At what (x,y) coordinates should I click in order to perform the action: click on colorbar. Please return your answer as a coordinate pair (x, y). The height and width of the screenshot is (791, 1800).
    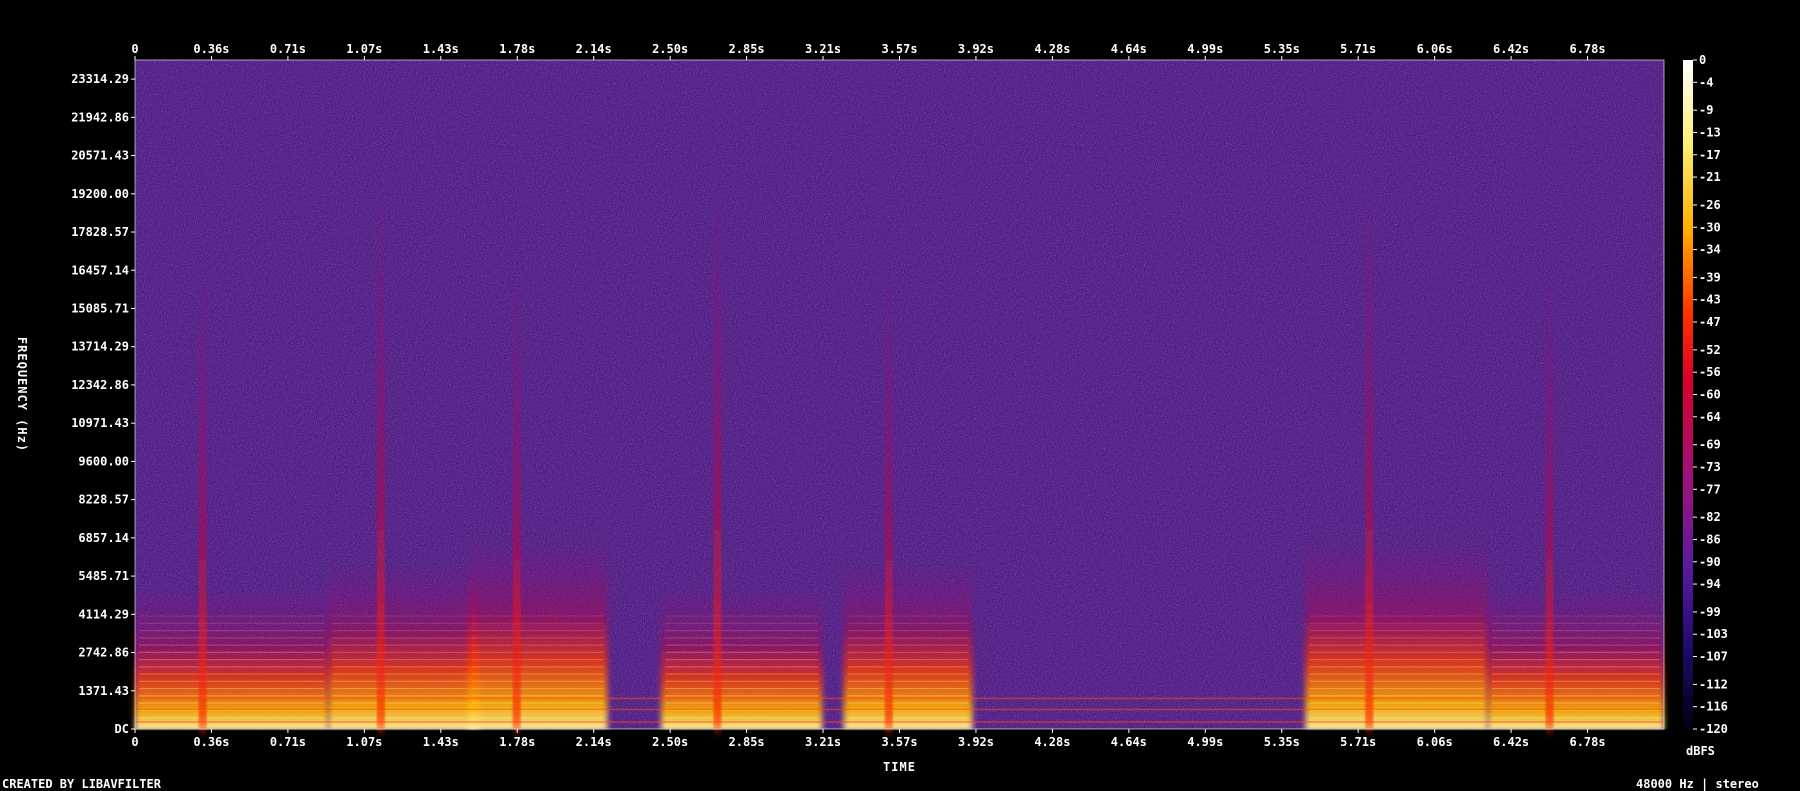
    Looking at the image, I should click on (1688, 394).